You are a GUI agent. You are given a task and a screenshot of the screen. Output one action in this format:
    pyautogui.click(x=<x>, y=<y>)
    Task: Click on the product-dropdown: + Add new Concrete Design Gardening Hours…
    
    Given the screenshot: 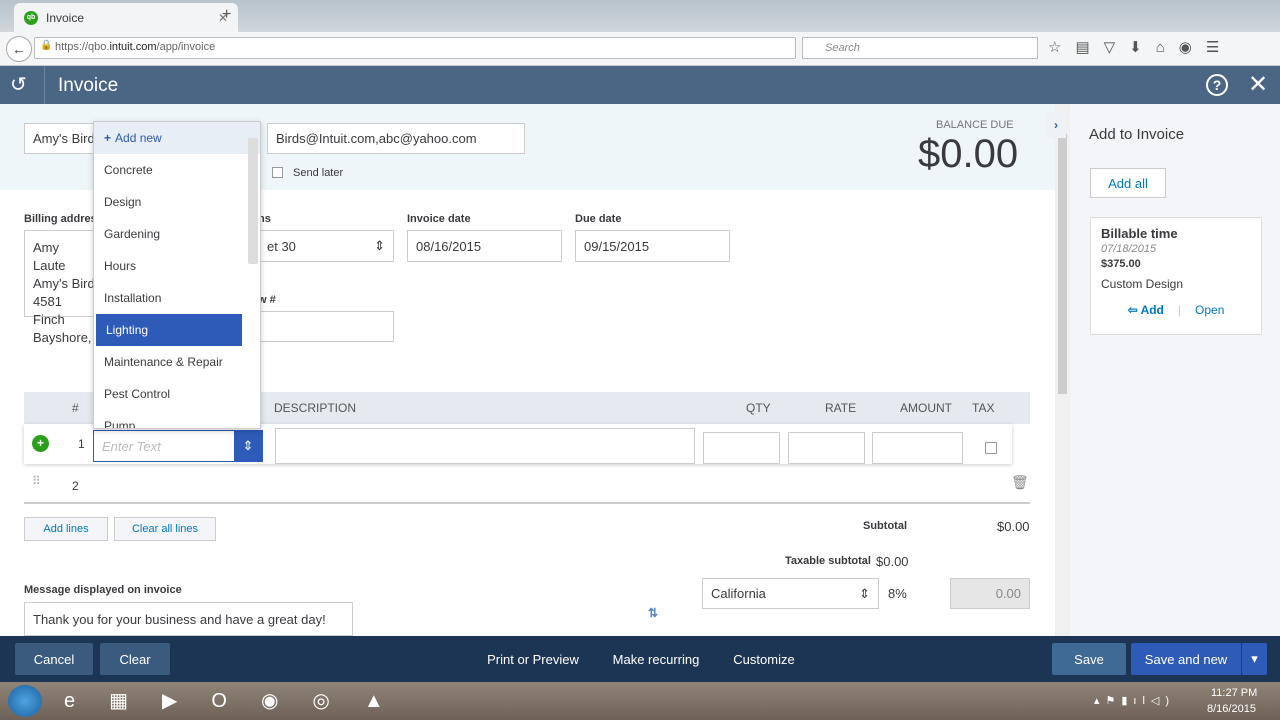 What is the action you would take?
    pyautogui.click(x=177, y=275)
    